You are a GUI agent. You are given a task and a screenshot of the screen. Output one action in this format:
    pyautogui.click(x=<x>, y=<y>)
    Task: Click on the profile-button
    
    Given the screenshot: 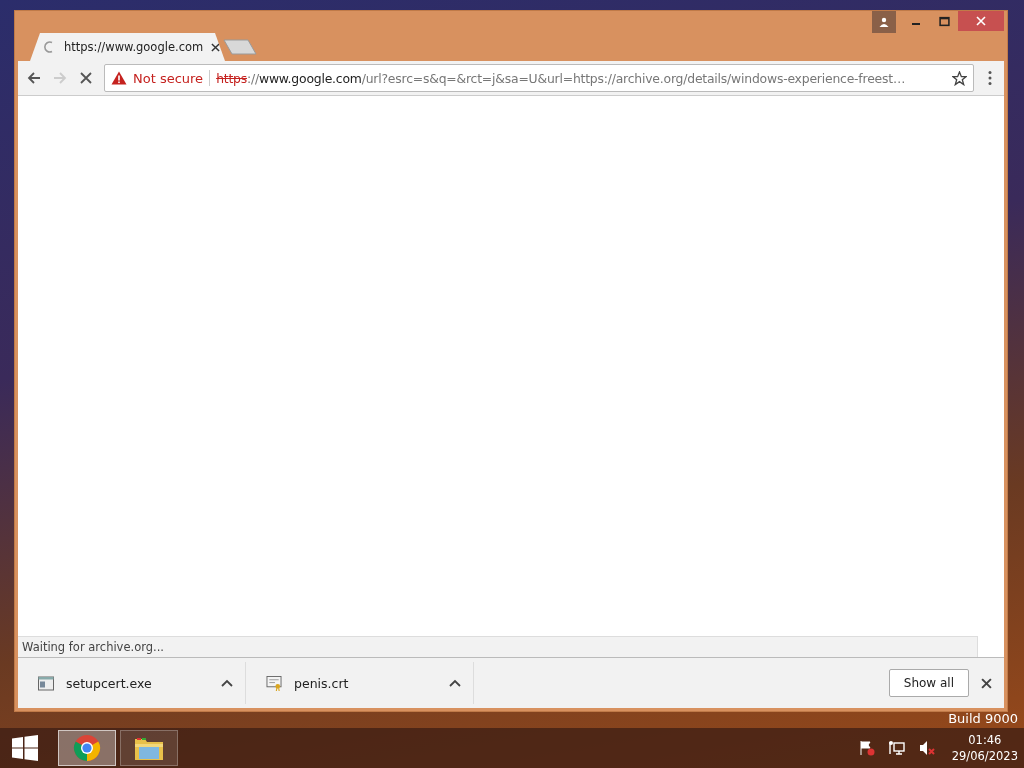 What is the action you would take?
    pyautogui.click(x=884, y=22)
    